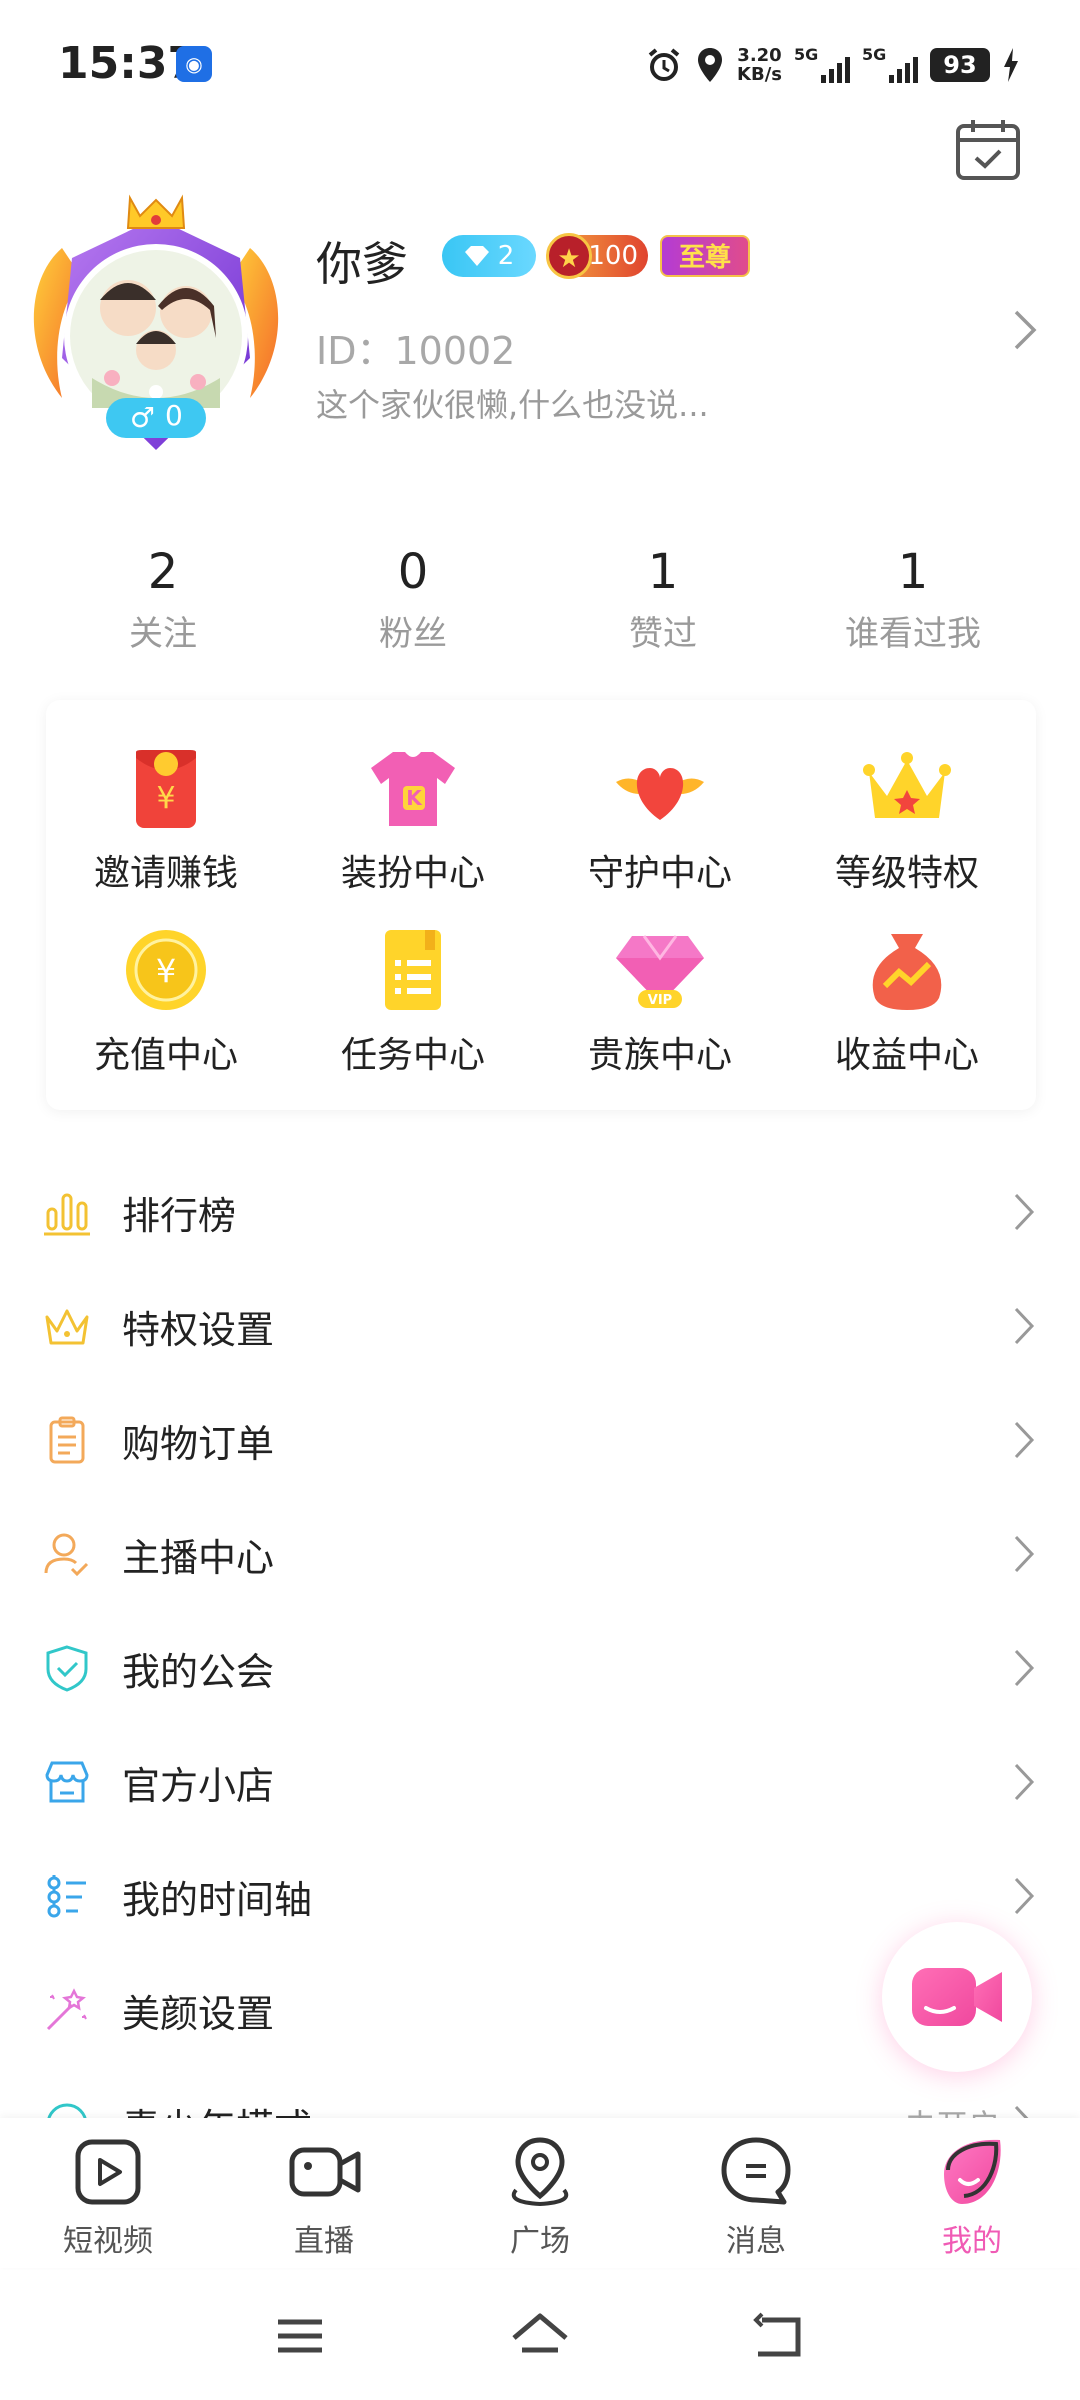 The image size is (1080, 2400). What do you see at coordinates (476, 256) in the screenshot?
I see `diamond-icon` at bounding box center [476, 256].